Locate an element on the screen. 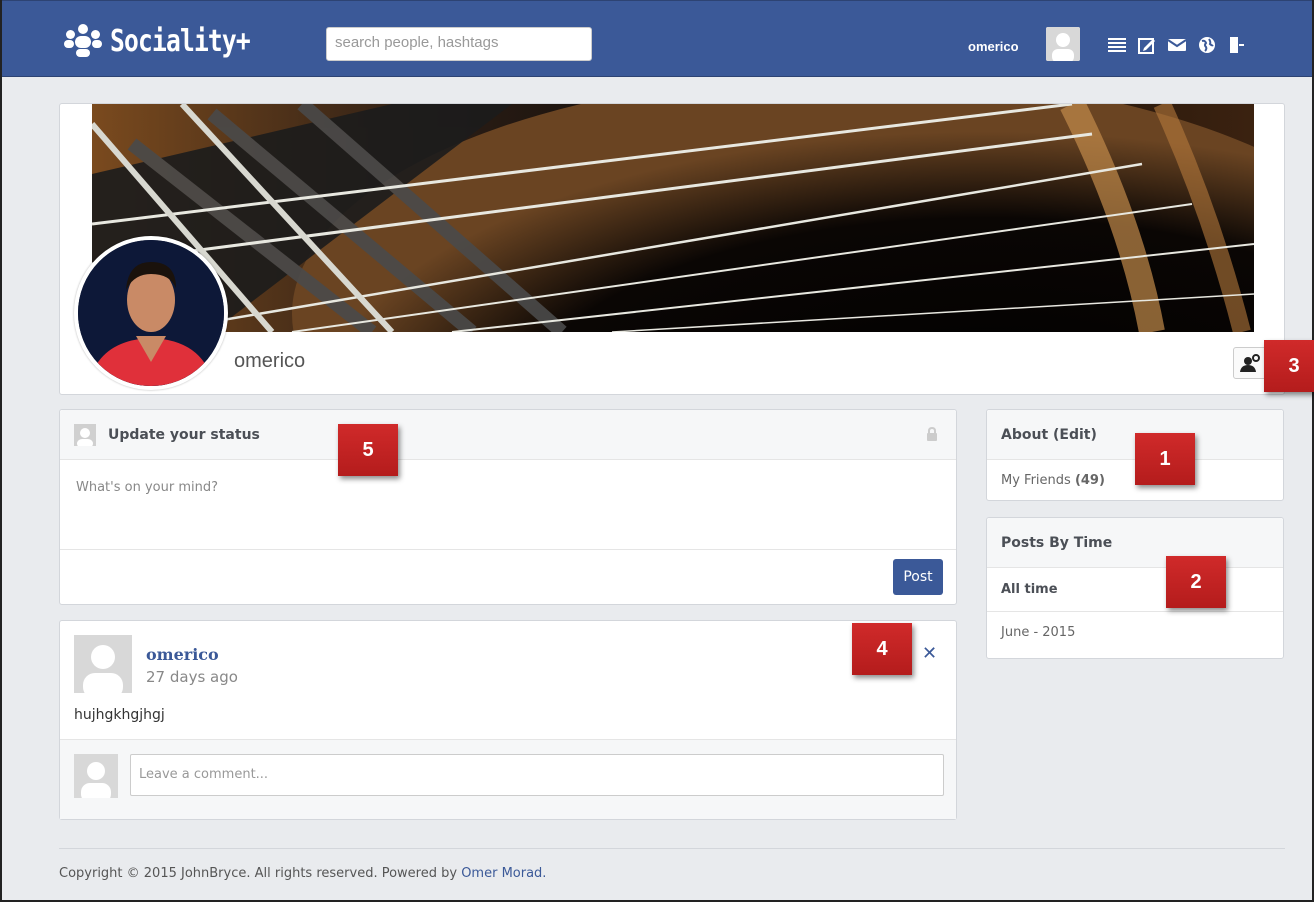 The width and height of the screenshot is (1314, 902). close-icon: ✕ is located at coordinates (929, 653).